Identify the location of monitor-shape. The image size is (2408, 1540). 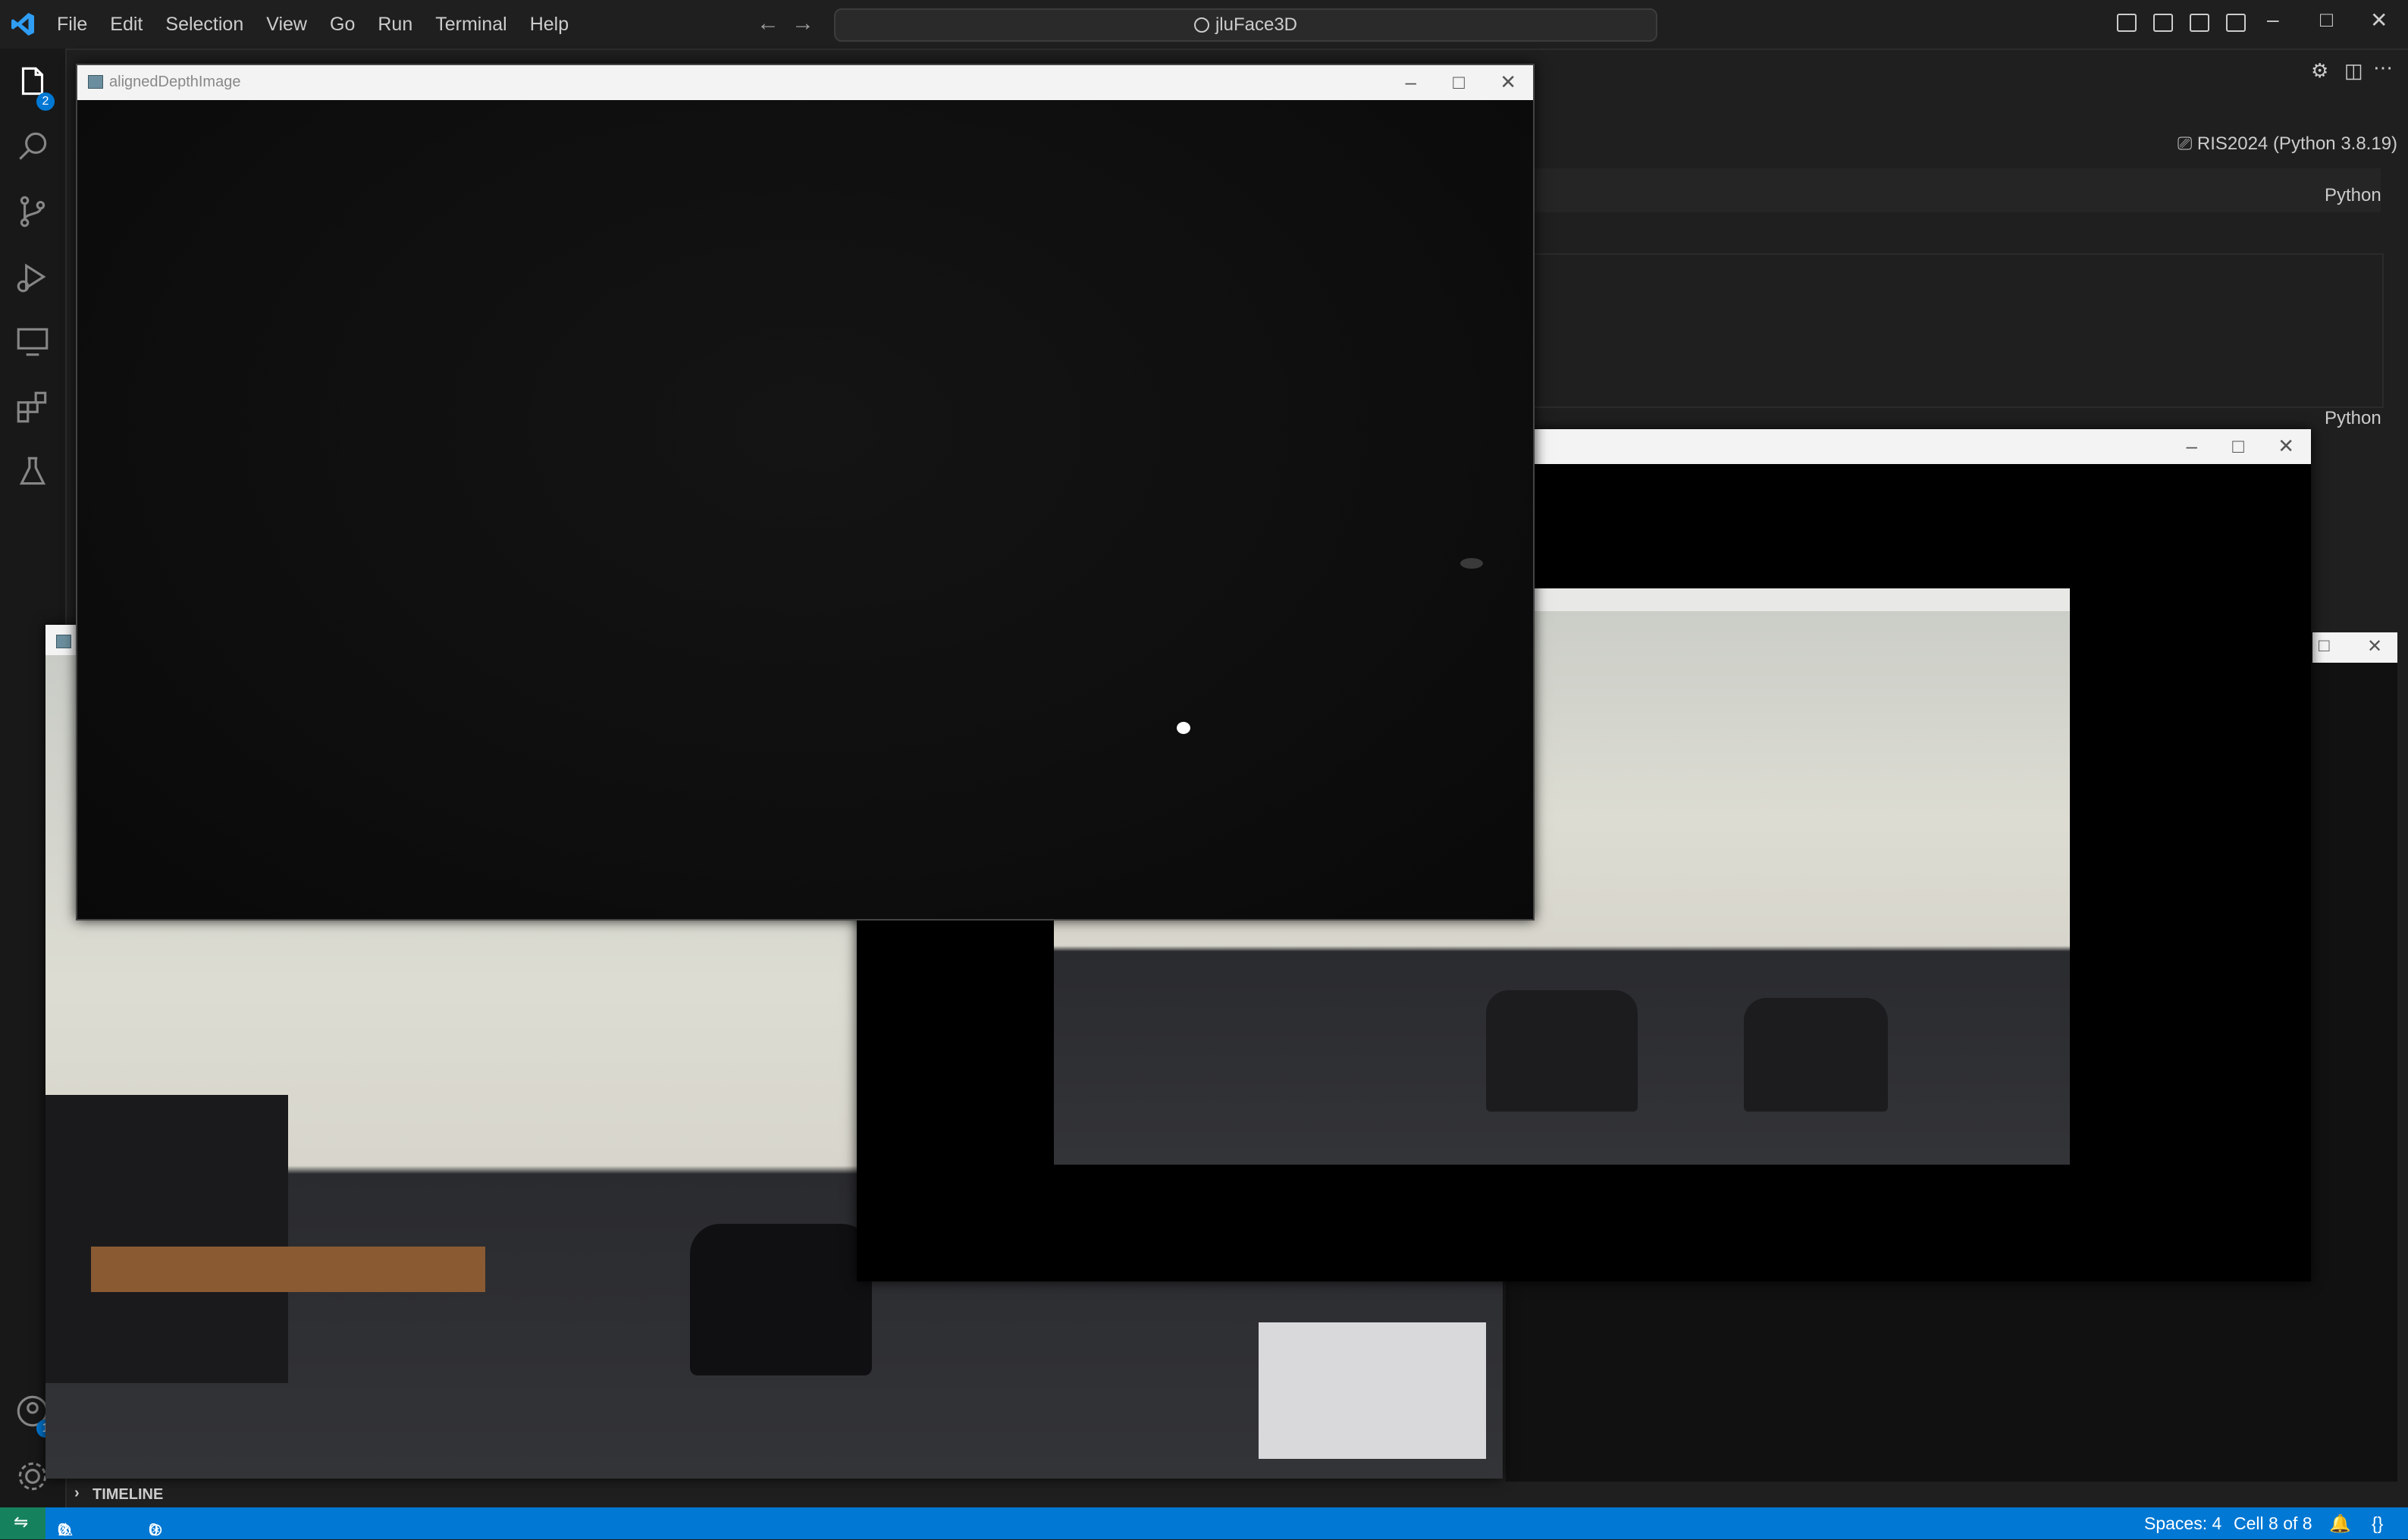
(166, 1239).